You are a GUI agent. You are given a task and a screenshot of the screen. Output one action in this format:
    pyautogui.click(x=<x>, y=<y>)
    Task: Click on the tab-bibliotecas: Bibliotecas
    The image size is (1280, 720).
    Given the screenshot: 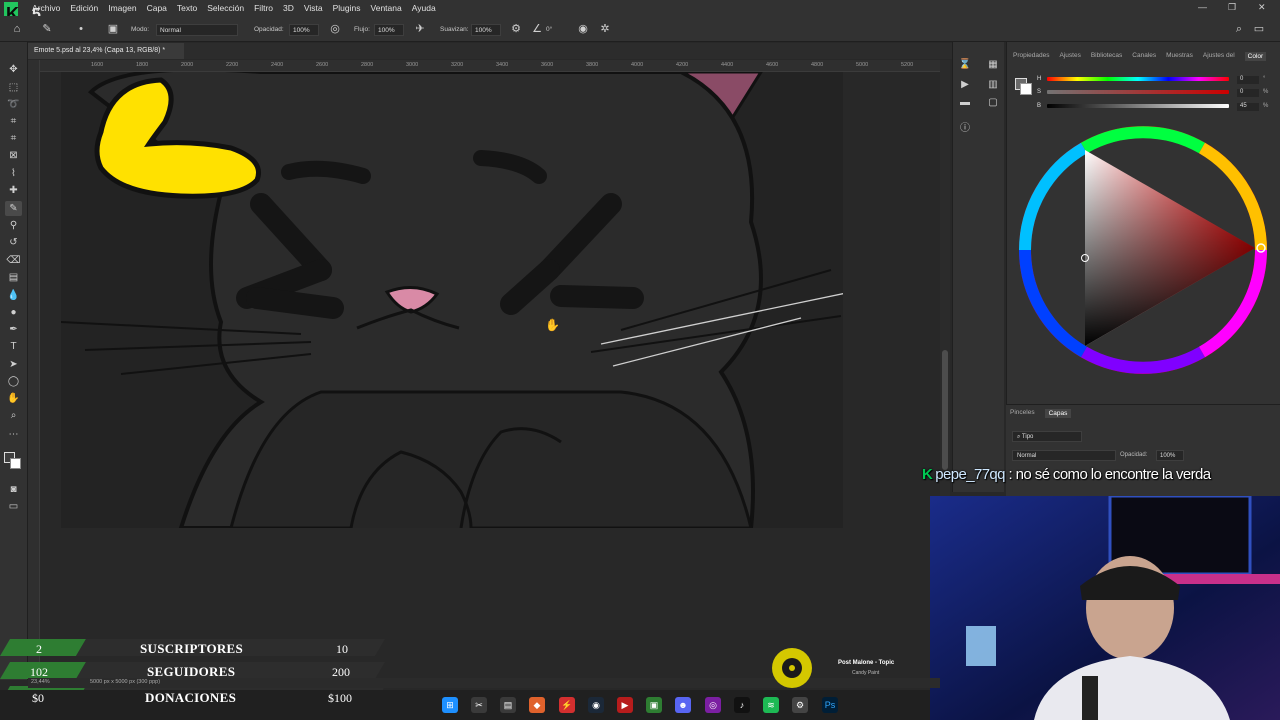 What is the action you would take?
    pyautogui.click(x=1106, y=56)
    